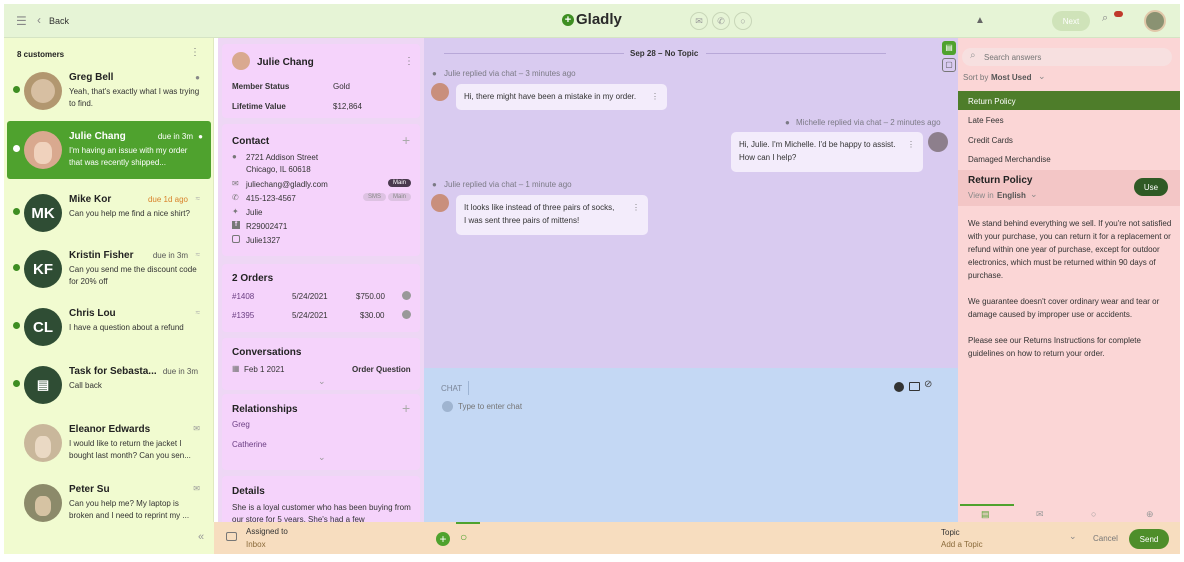  What do you see at coordinates (721, 21) in the screenshot?
I see `phone-channel-button: ✆` at bounding box center [721, 21].